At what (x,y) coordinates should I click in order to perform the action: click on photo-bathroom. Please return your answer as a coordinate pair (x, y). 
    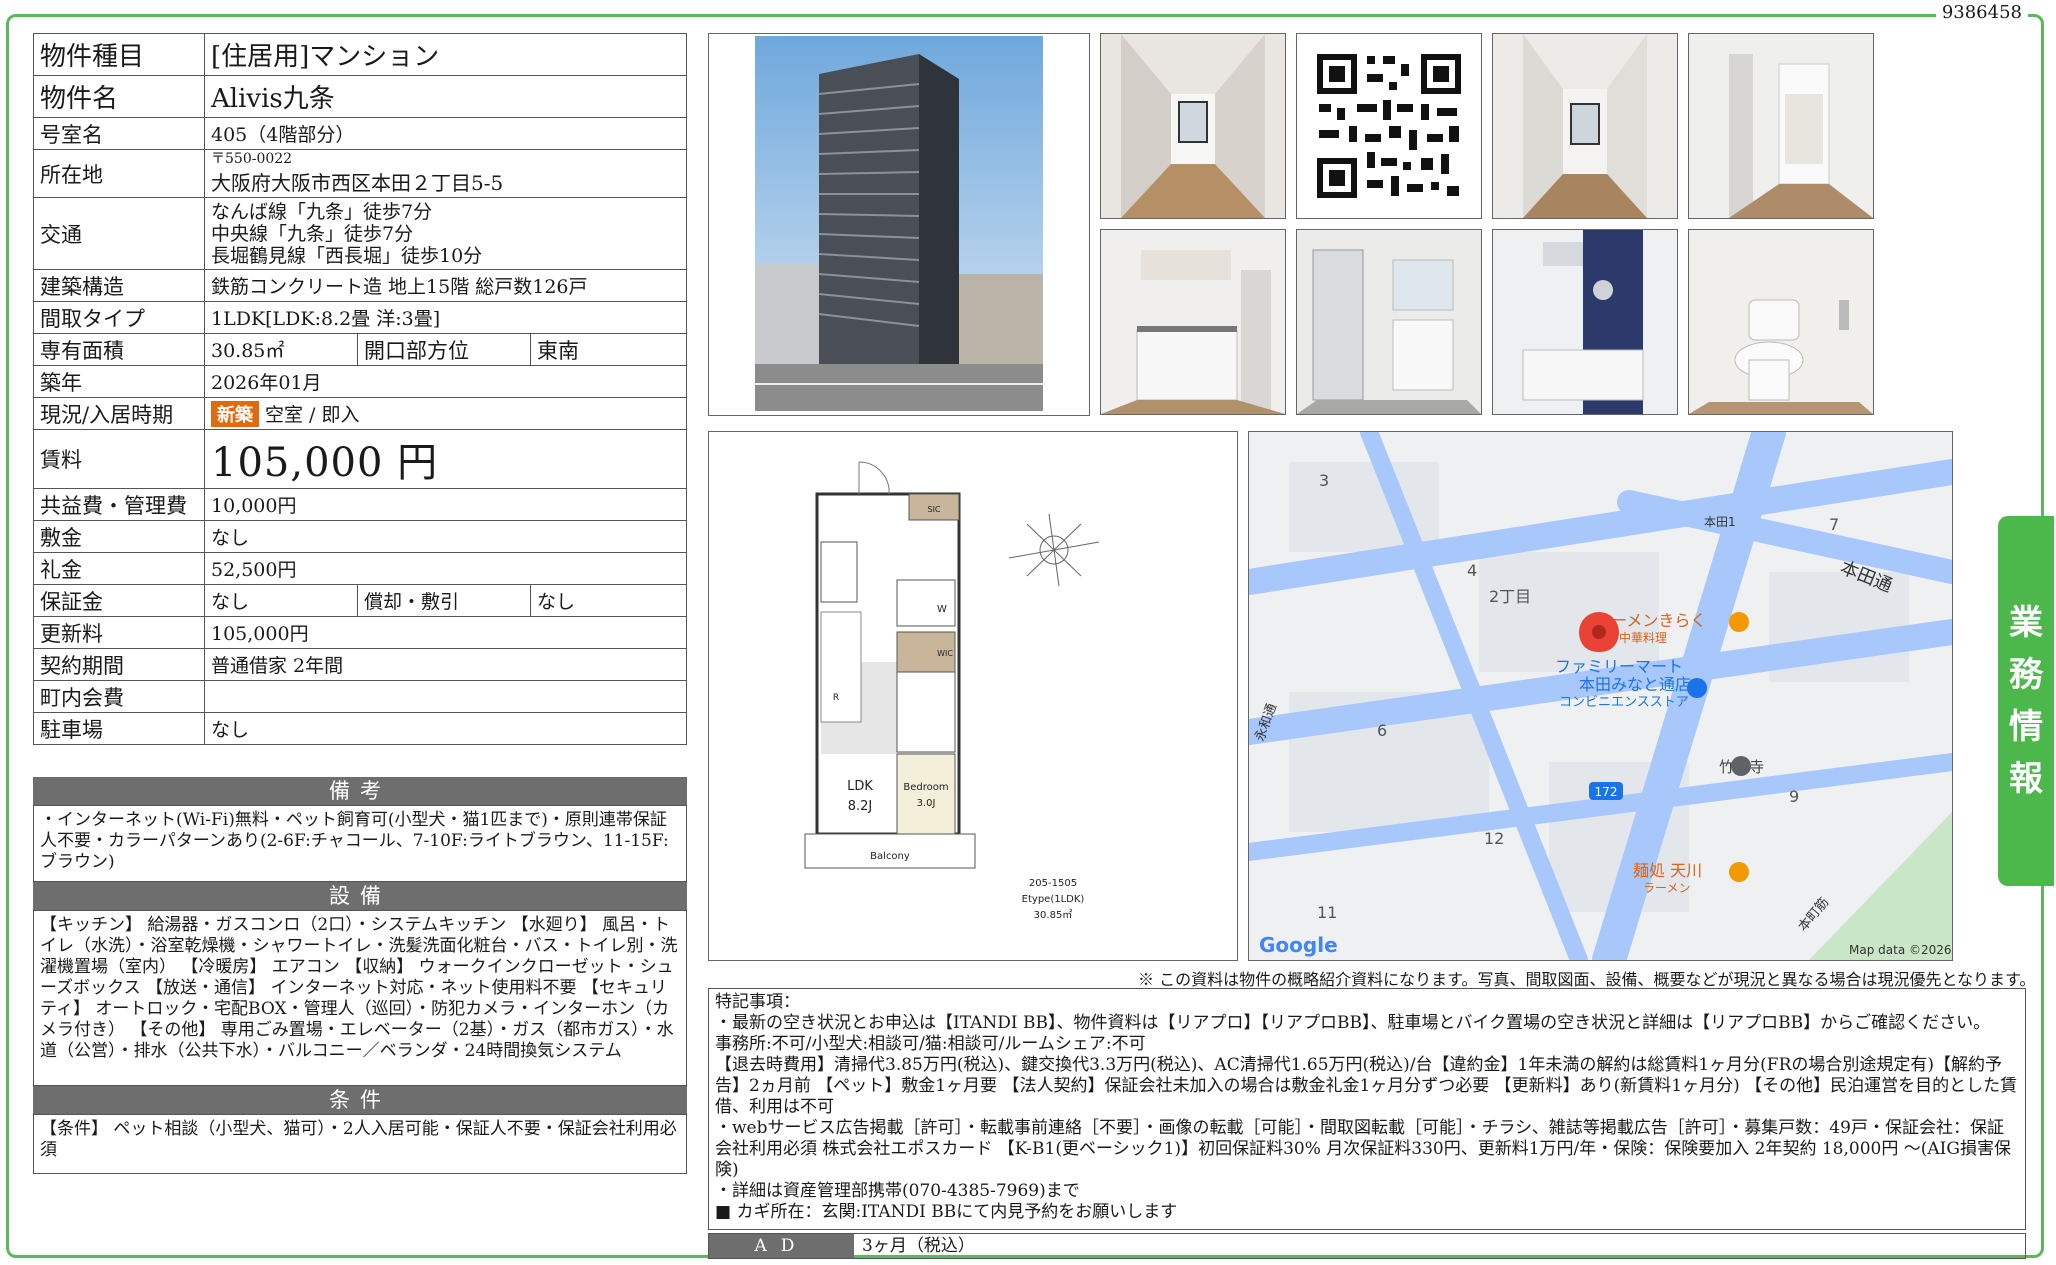
    Looking at the image, I should click on (1585, 322).